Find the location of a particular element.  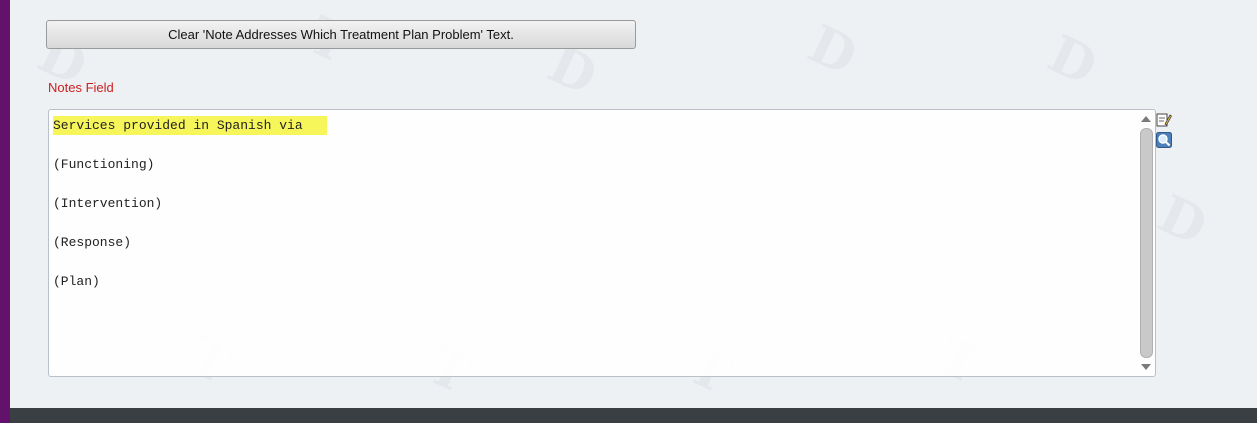

notes-side-icons is located at coordinates (1166, 132).